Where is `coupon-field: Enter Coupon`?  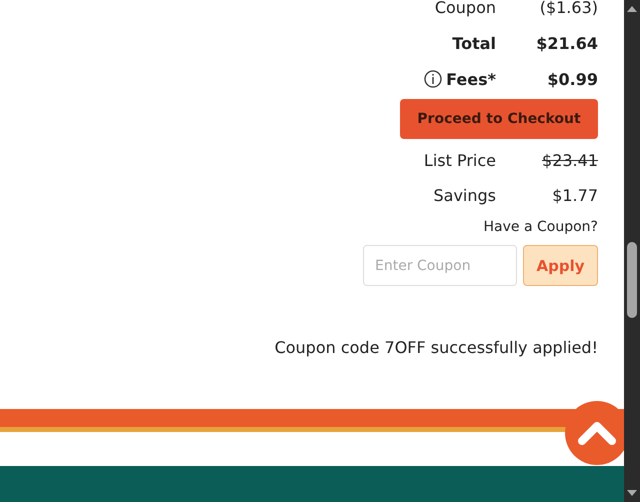
coupon-field: Enter Coupon is located at coordinates (440, 265).